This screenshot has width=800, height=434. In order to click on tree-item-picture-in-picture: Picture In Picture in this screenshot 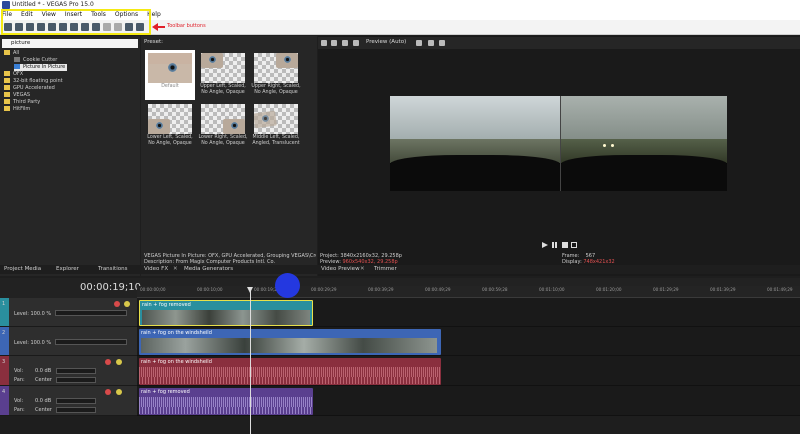, I will do `click(41, 67)`.